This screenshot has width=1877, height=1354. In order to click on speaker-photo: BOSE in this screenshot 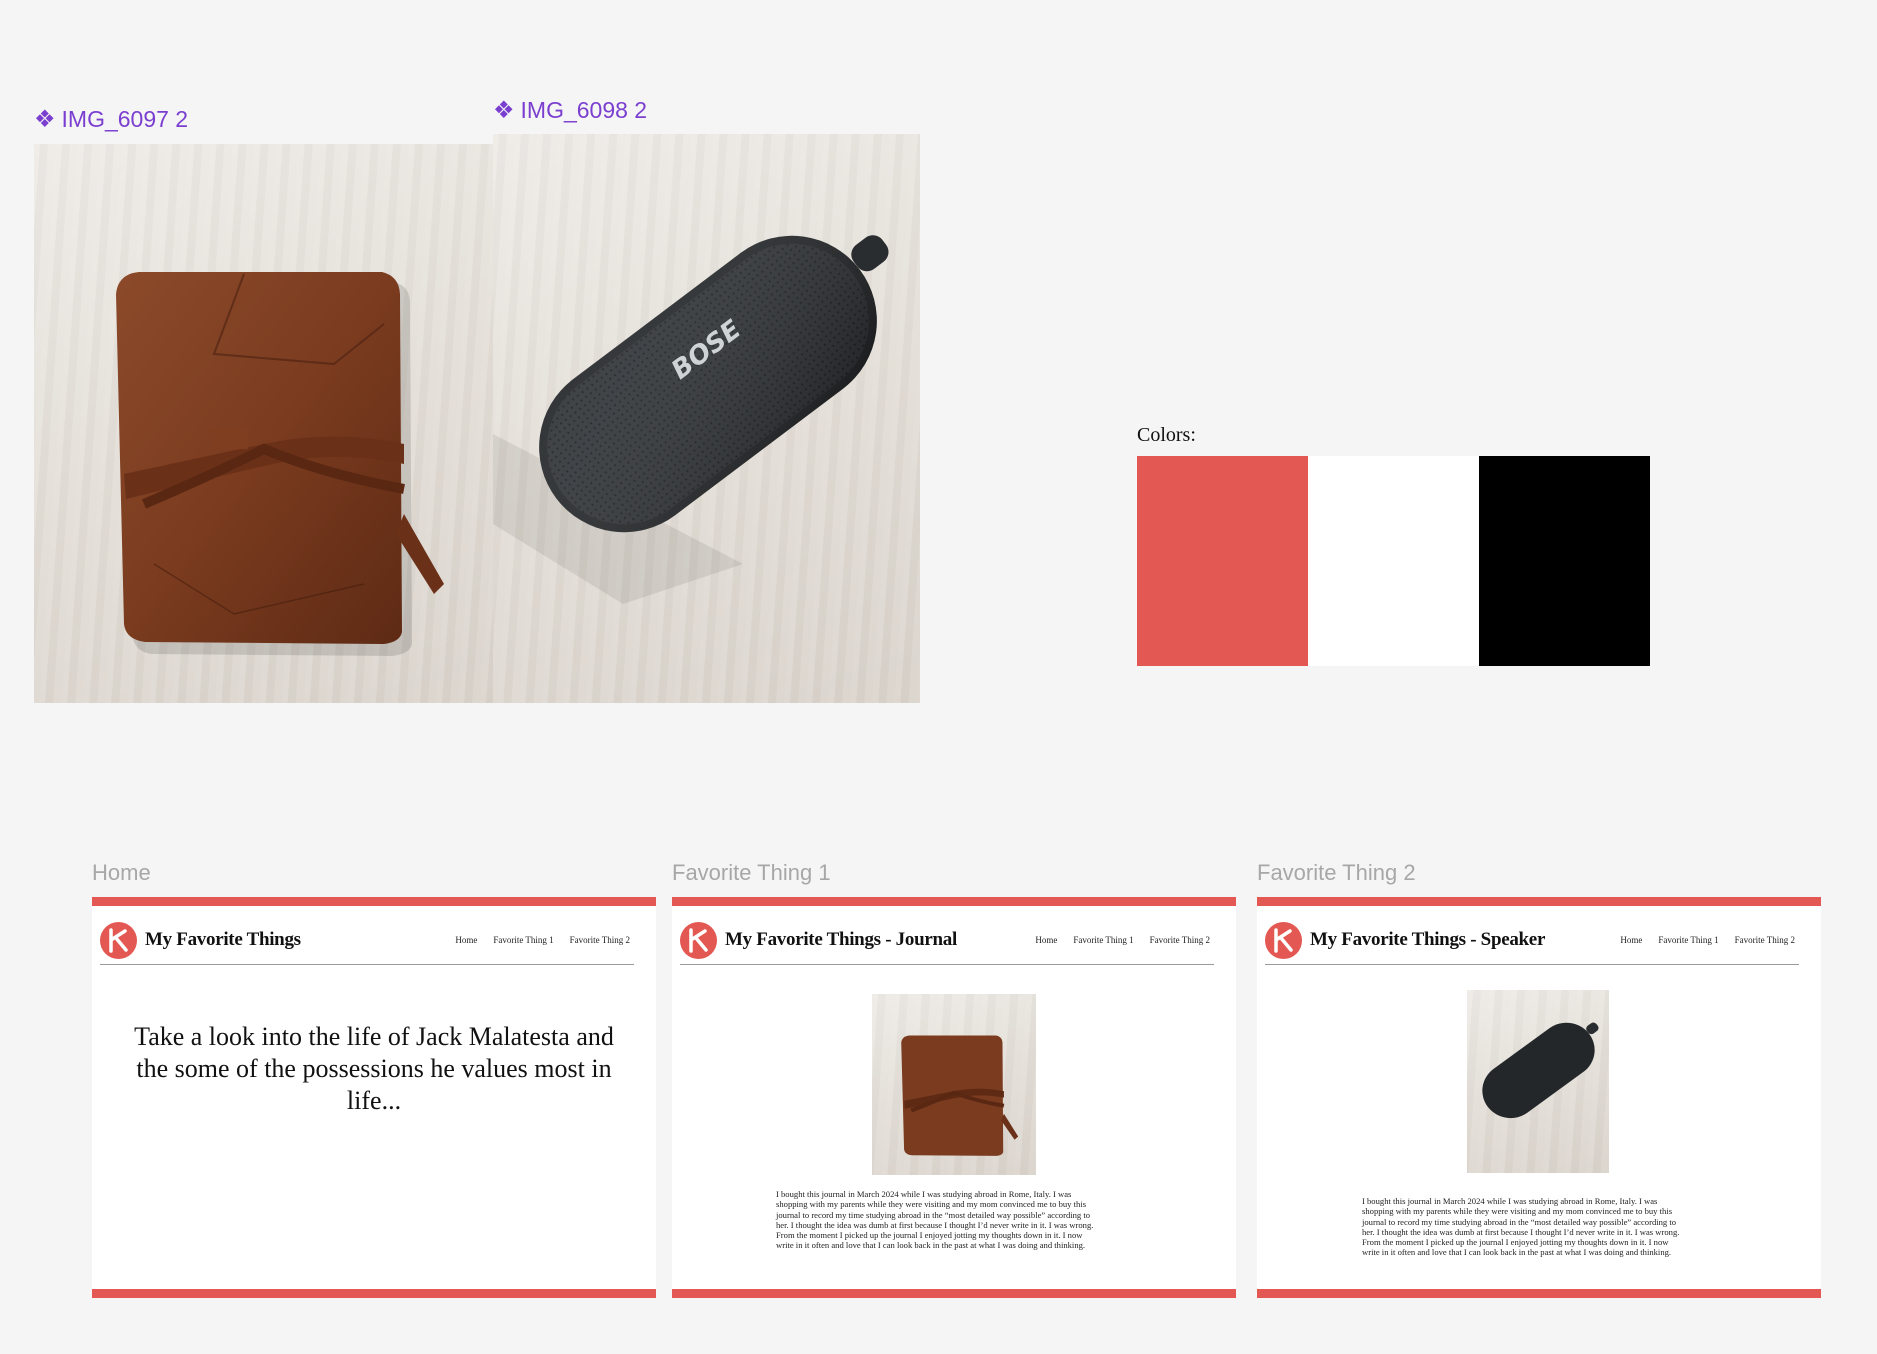, I will do `click(706, 418)`.